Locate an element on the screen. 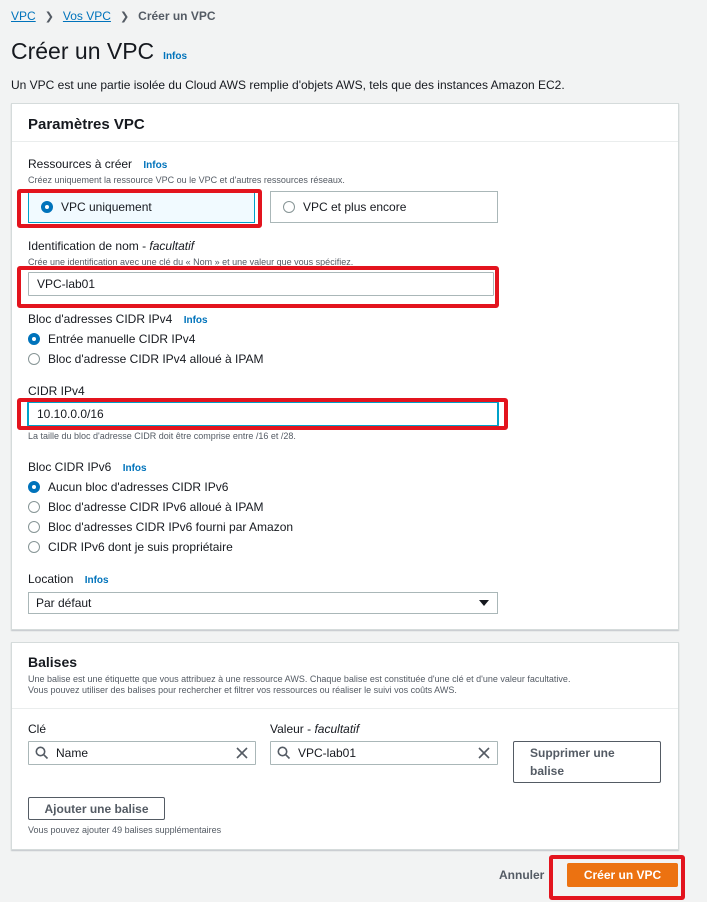 Image resolution: width=707 pixels, height=902 pixels. ipv4-block-label-row: Bloc d'adresses CIDR IPv4 Infos is located at coordinates (118, 319).